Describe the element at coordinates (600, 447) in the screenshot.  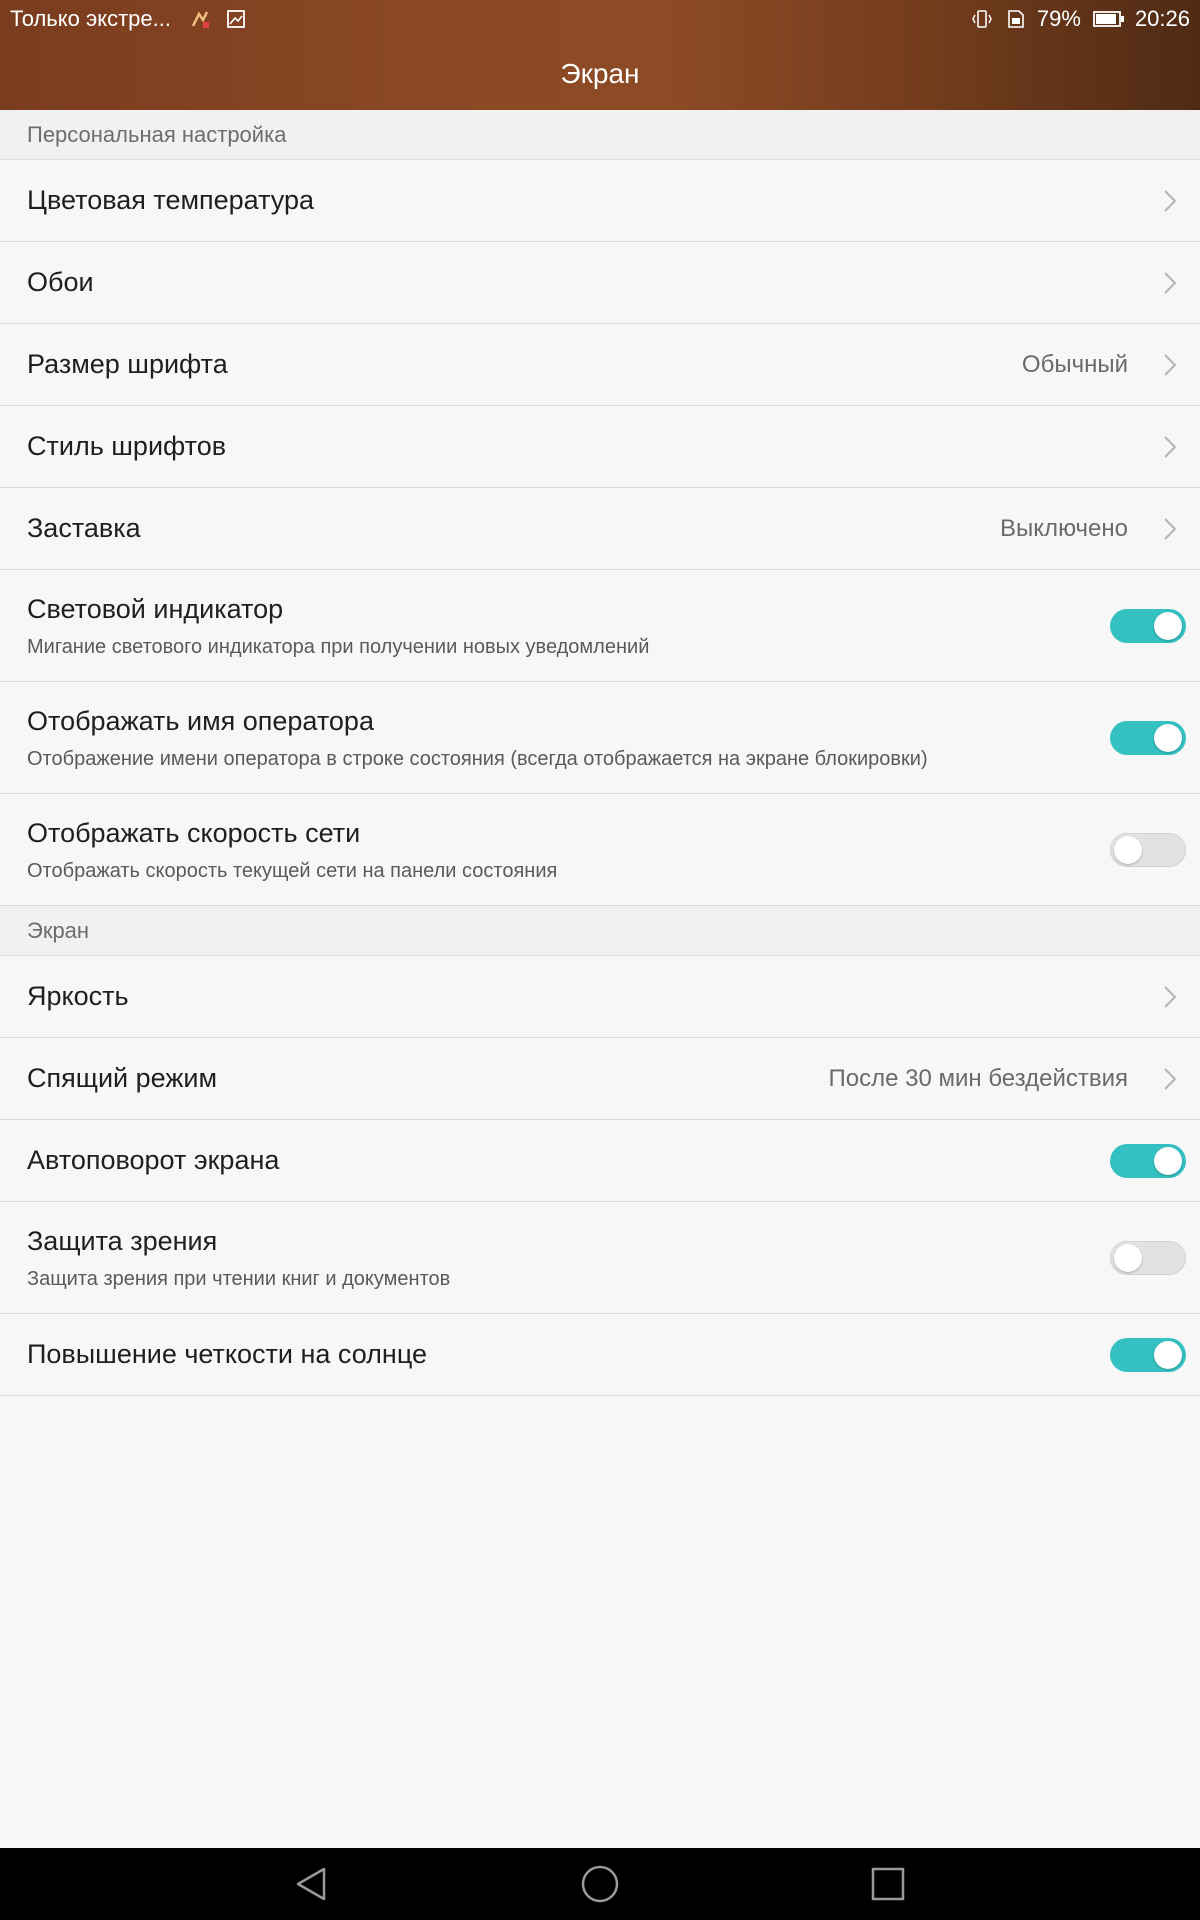
I see `setting-font-style: Стиль шрифтов` at that location.